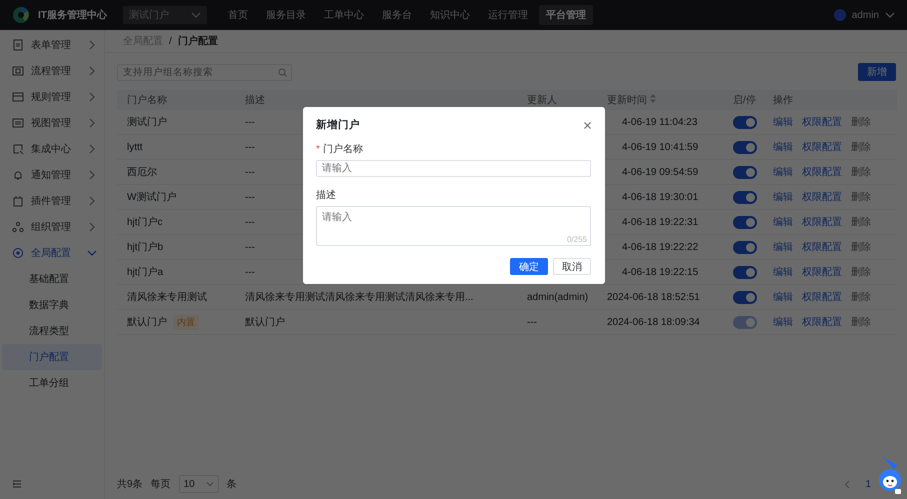  I want to click on close-icon, so click(587, 125).